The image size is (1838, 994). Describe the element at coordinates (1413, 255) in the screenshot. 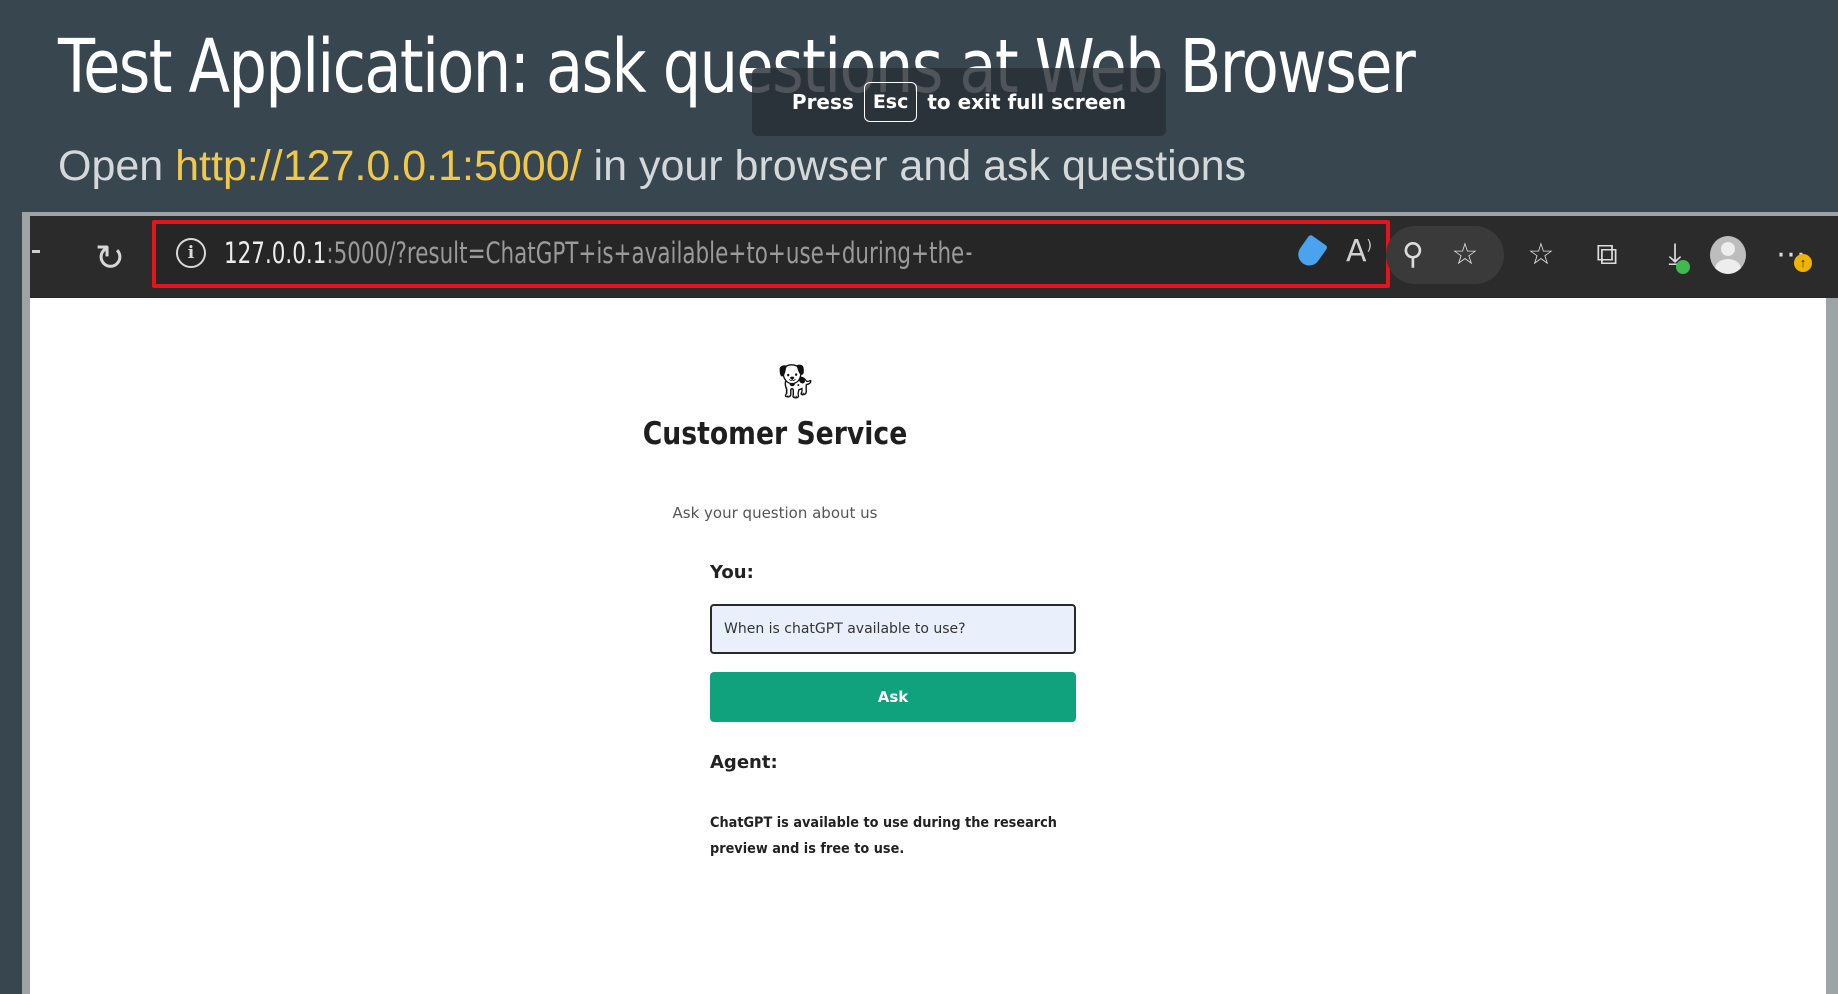

I see `zoom-icon: ⚲` at that location.